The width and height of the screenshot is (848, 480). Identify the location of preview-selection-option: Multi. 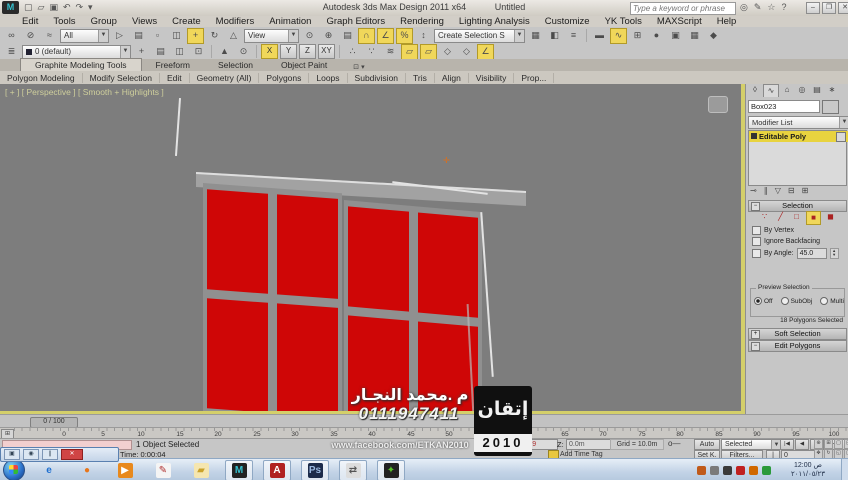
(832, 301).